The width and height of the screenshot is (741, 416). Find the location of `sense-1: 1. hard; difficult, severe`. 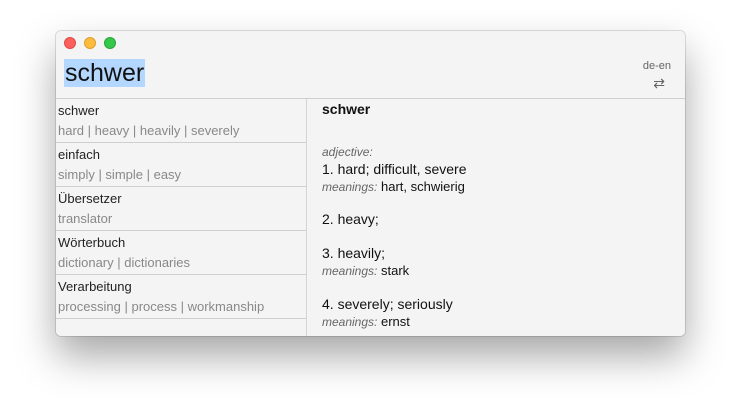

sense-1: 1. hard; difficult, severe is located at coordinates (394, 169).